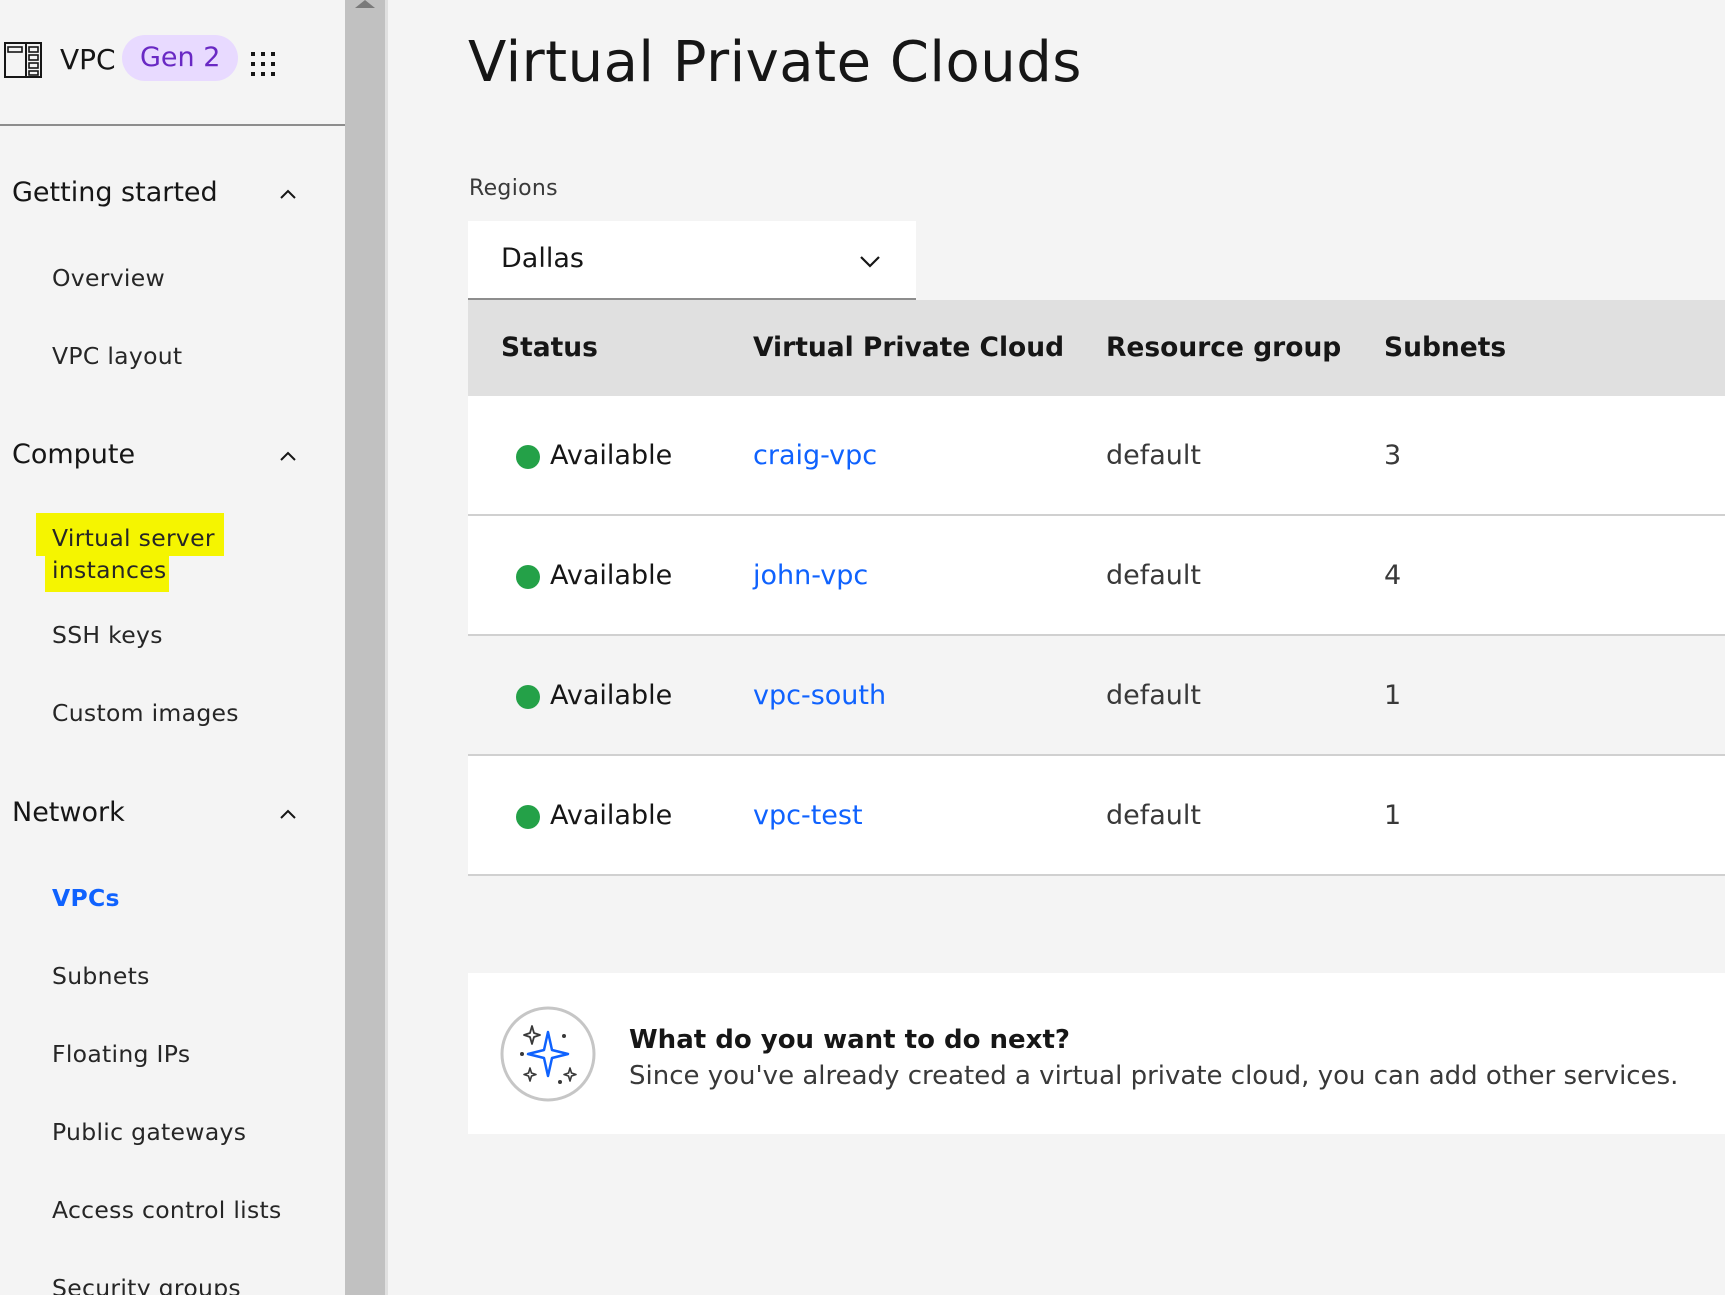 The image size is (1725, 1295). What do you see at coordinates (88, 59) in the screenshot?
I see `product-name: VPC` at bounding box center [88, 59].